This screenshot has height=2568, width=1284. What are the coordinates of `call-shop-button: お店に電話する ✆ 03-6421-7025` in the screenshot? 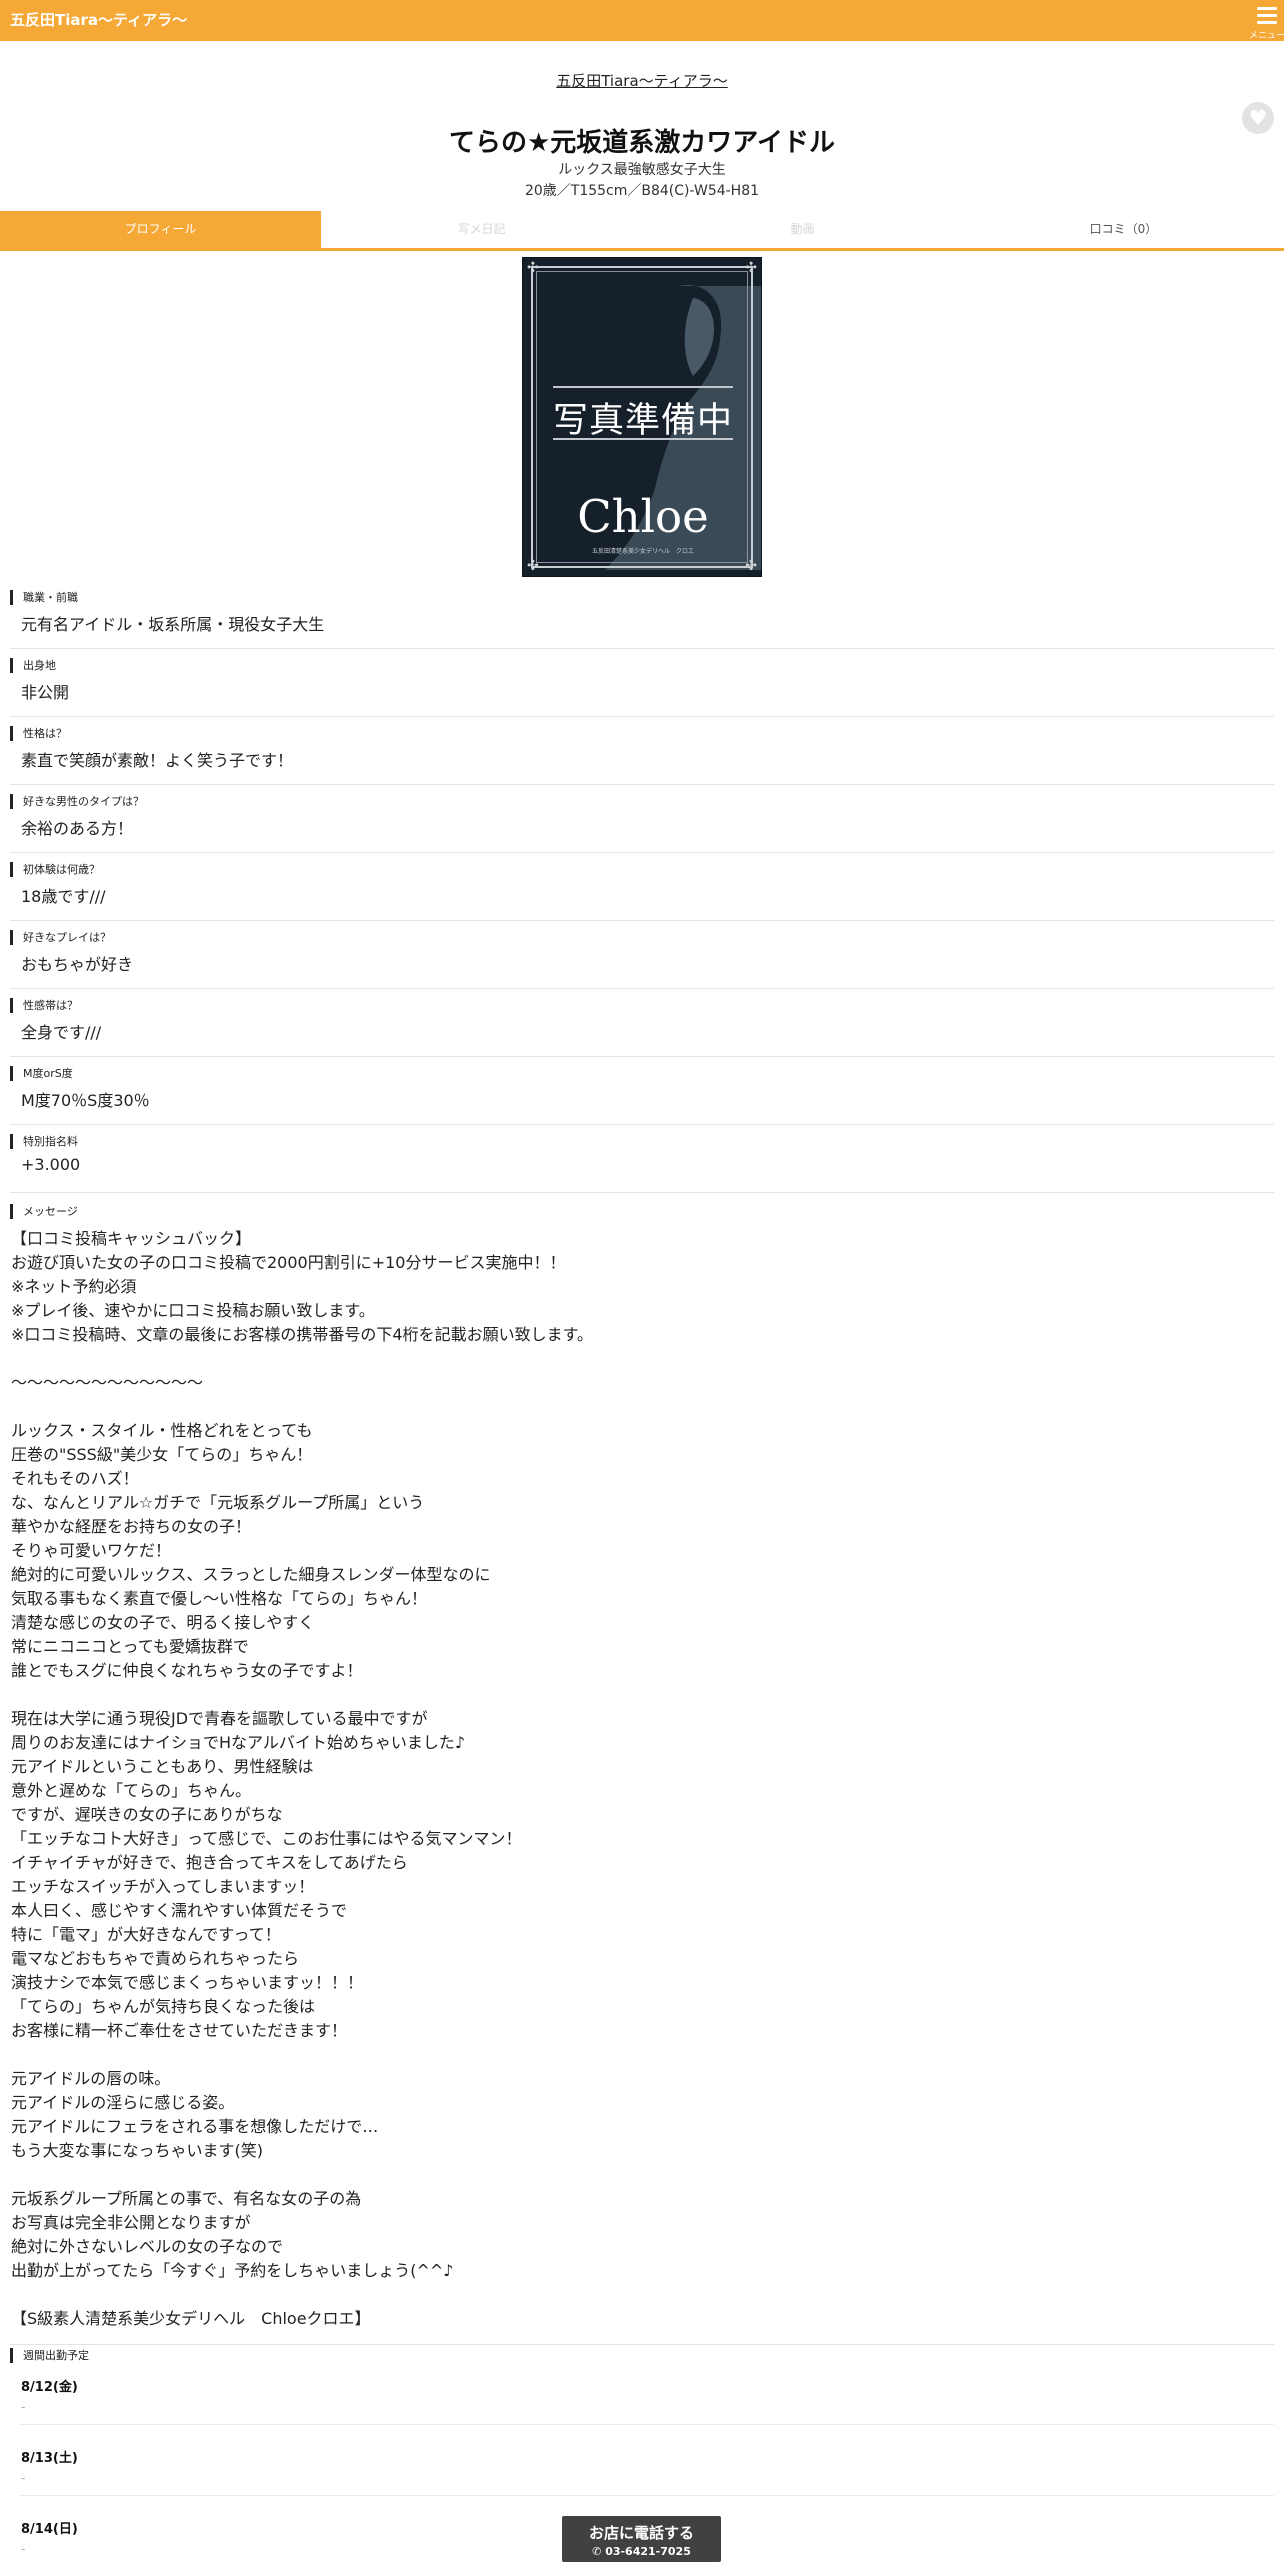 It's located at (641, 2539).